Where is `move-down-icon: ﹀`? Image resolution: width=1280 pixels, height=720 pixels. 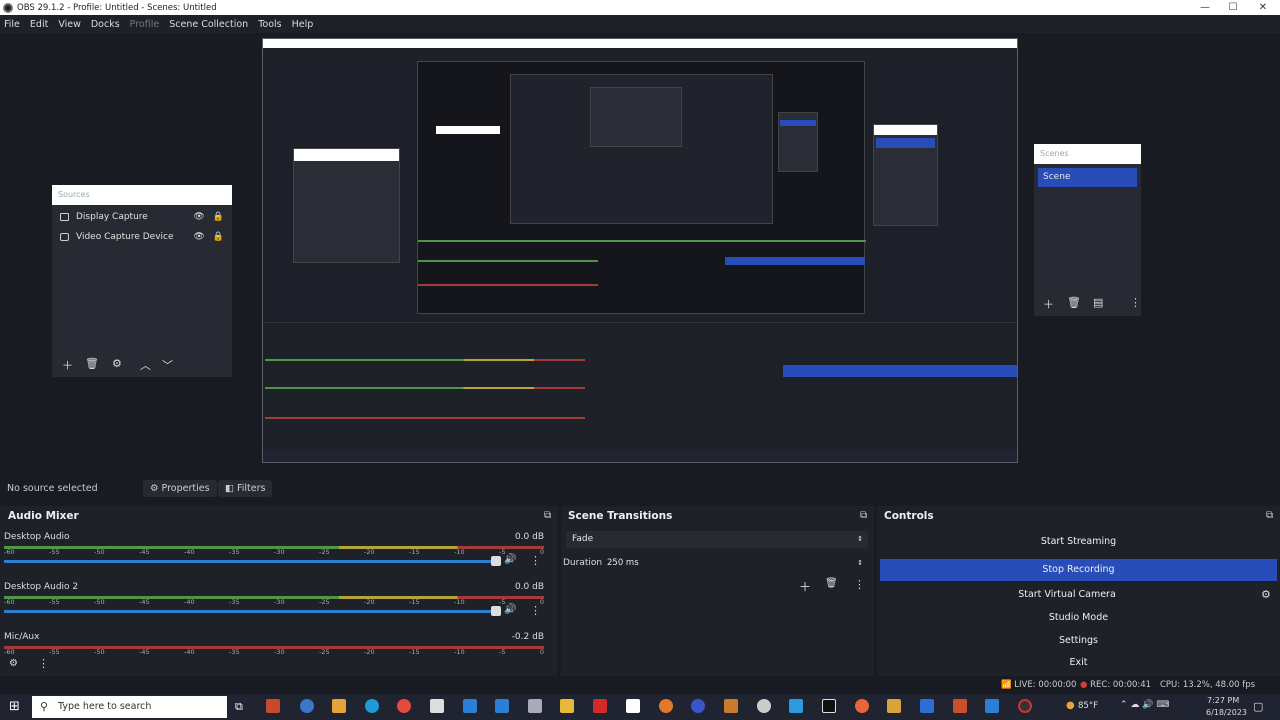
move-down-icon: ﹀ is located at coordinates (167, 365).